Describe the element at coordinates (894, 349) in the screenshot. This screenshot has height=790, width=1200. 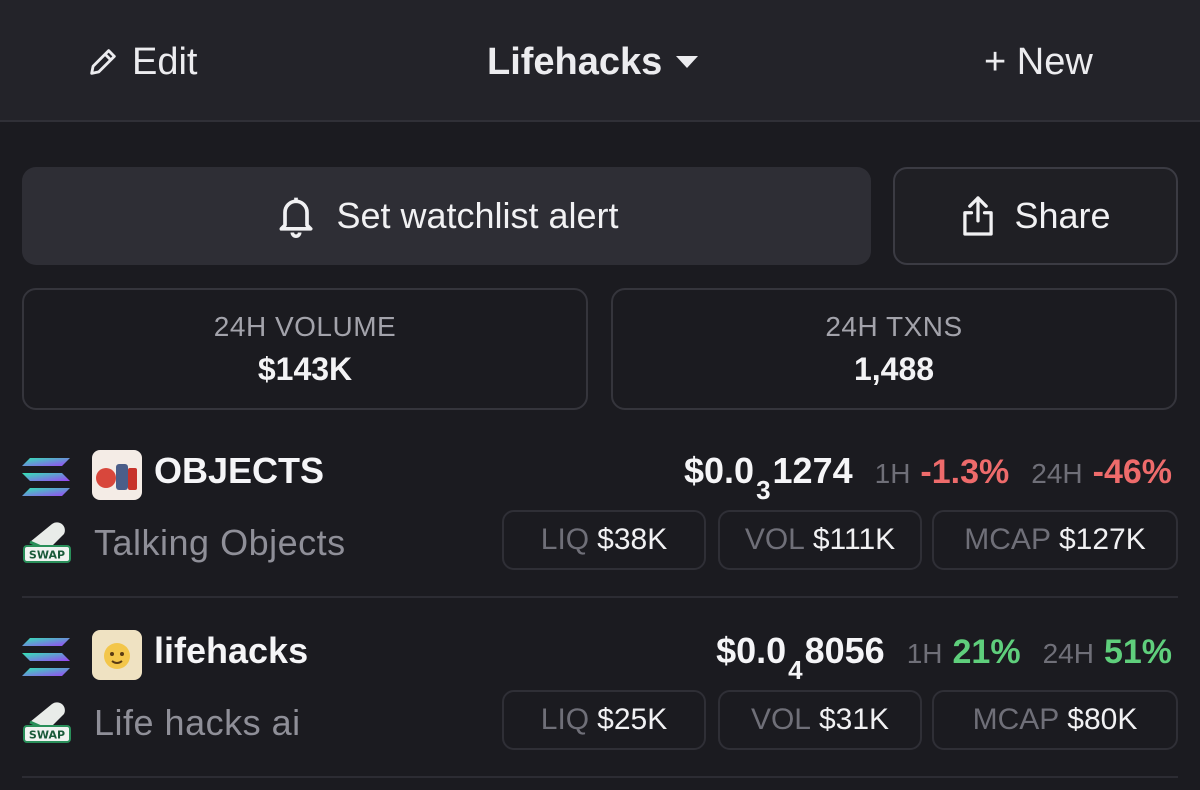
I see `txns-stat-card: 24H TXNS 1,488` at that location.